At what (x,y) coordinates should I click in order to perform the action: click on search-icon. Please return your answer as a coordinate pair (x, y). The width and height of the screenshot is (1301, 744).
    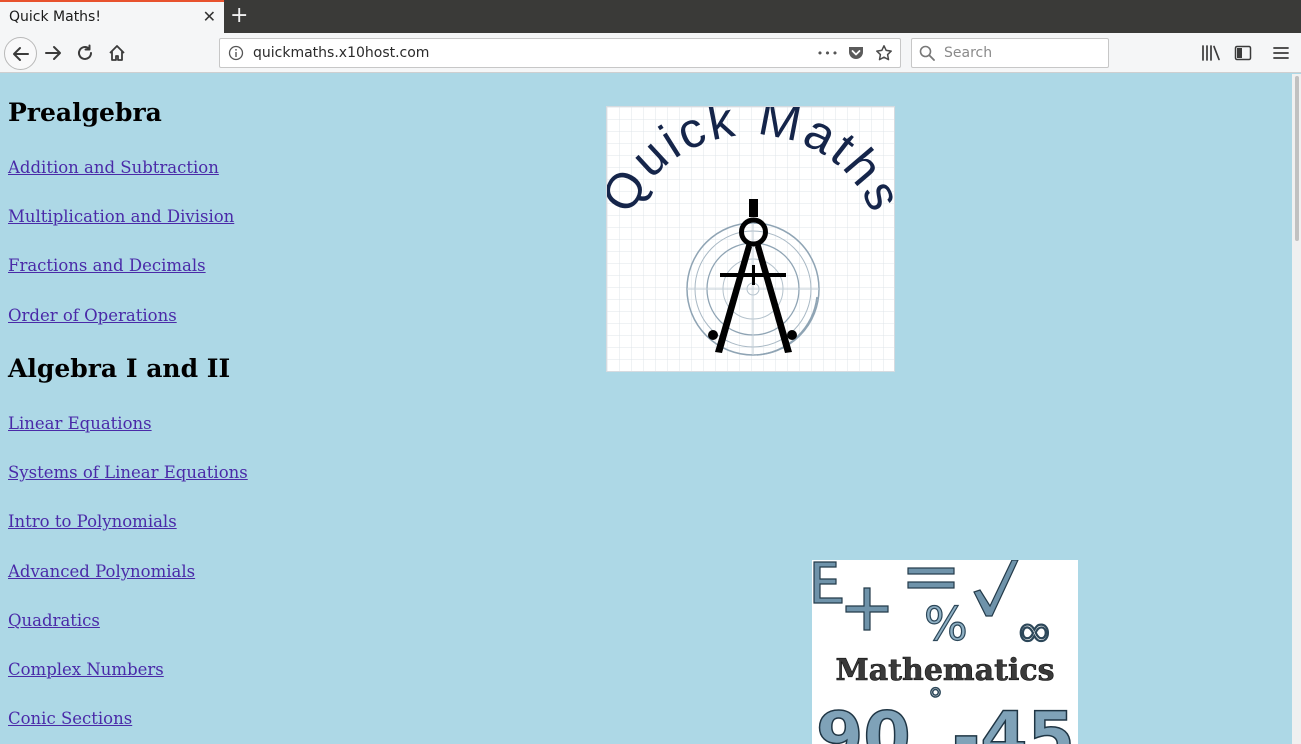
    Looking at the image, I should click on (927, 55).